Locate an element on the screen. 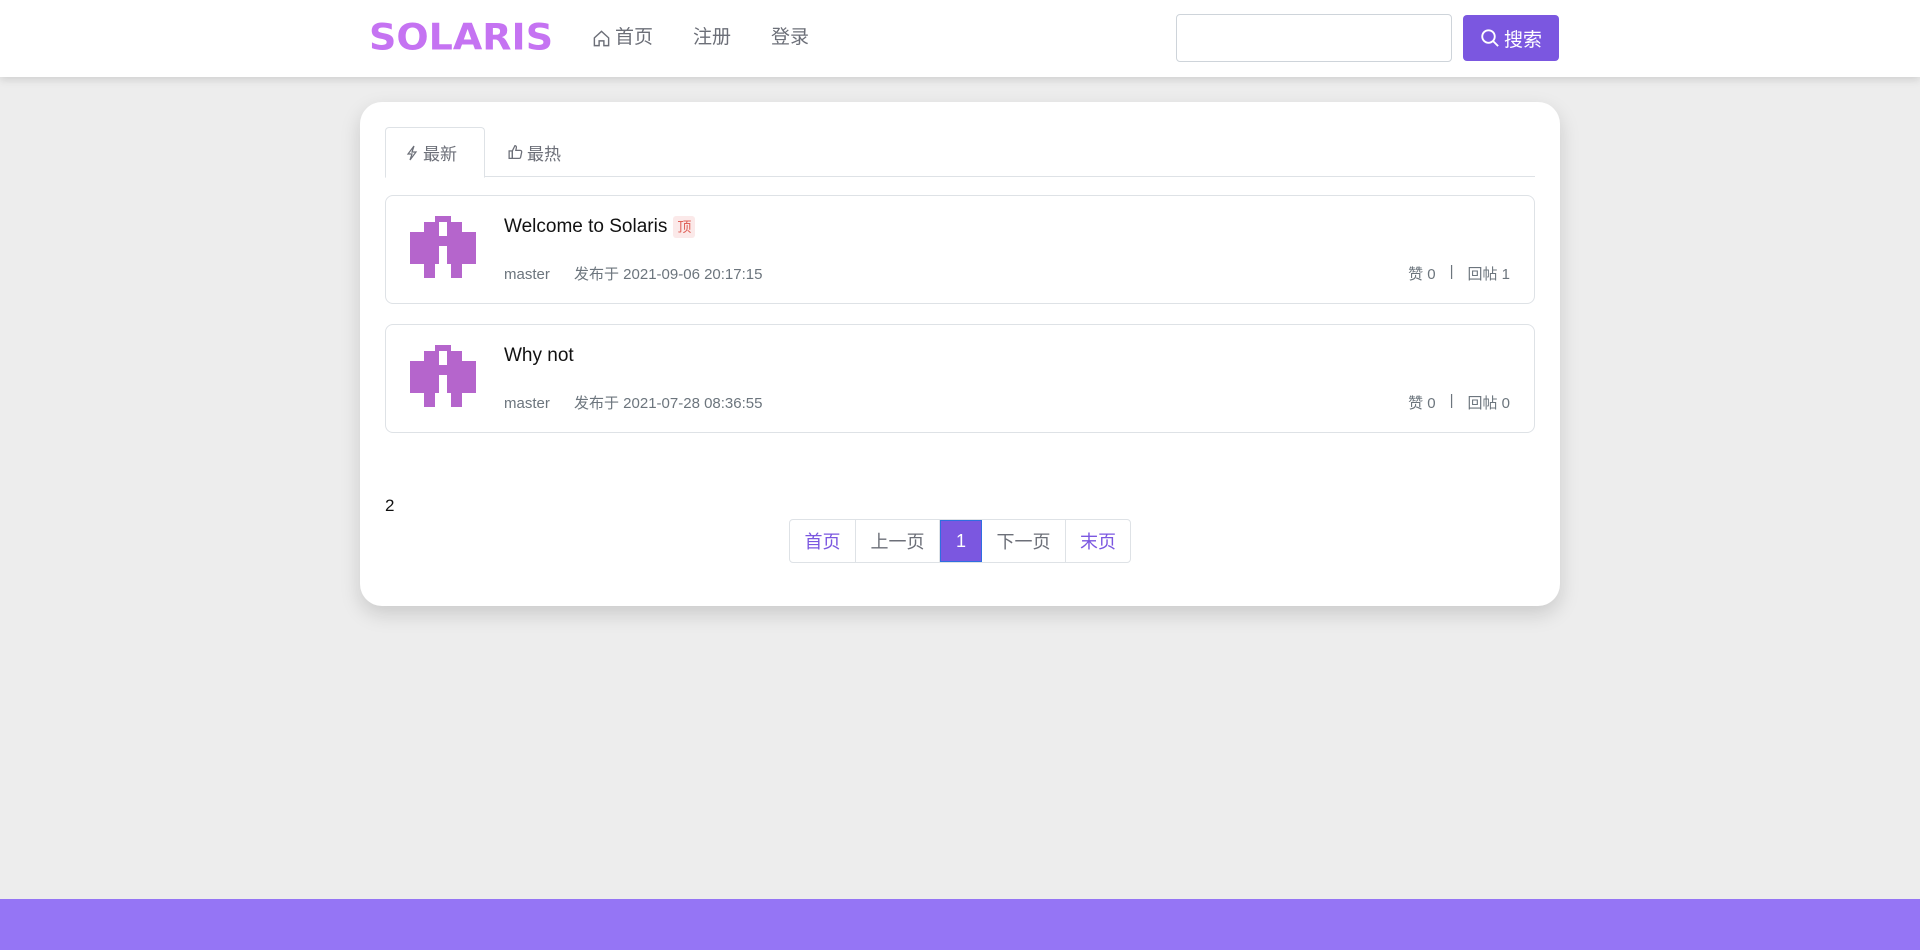 Image resolution: width=1920 pixels, height=950 pixels. post-meta: master 发布于 2021-07-28 08:36:55 is located at coordinates (643, 402).